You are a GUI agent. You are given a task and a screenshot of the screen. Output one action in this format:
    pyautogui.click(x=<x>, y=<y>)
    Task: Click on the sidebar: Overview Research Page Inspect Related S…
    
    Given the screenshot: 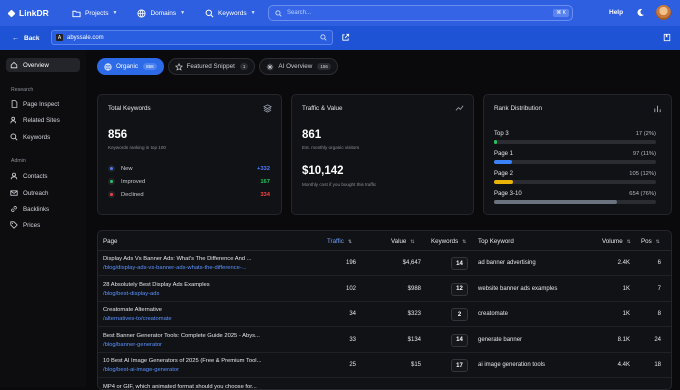 What is the action you would take?
    pyautogui.click(x=43, y=218)
    